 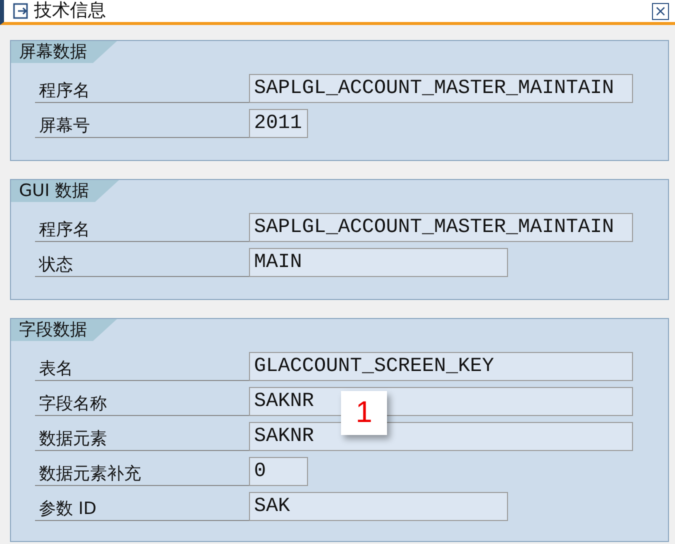 What do you see at coordinates (378, 262) in the screenshot?
I see `input-field: MAIN` at bounding box center [378, 262].